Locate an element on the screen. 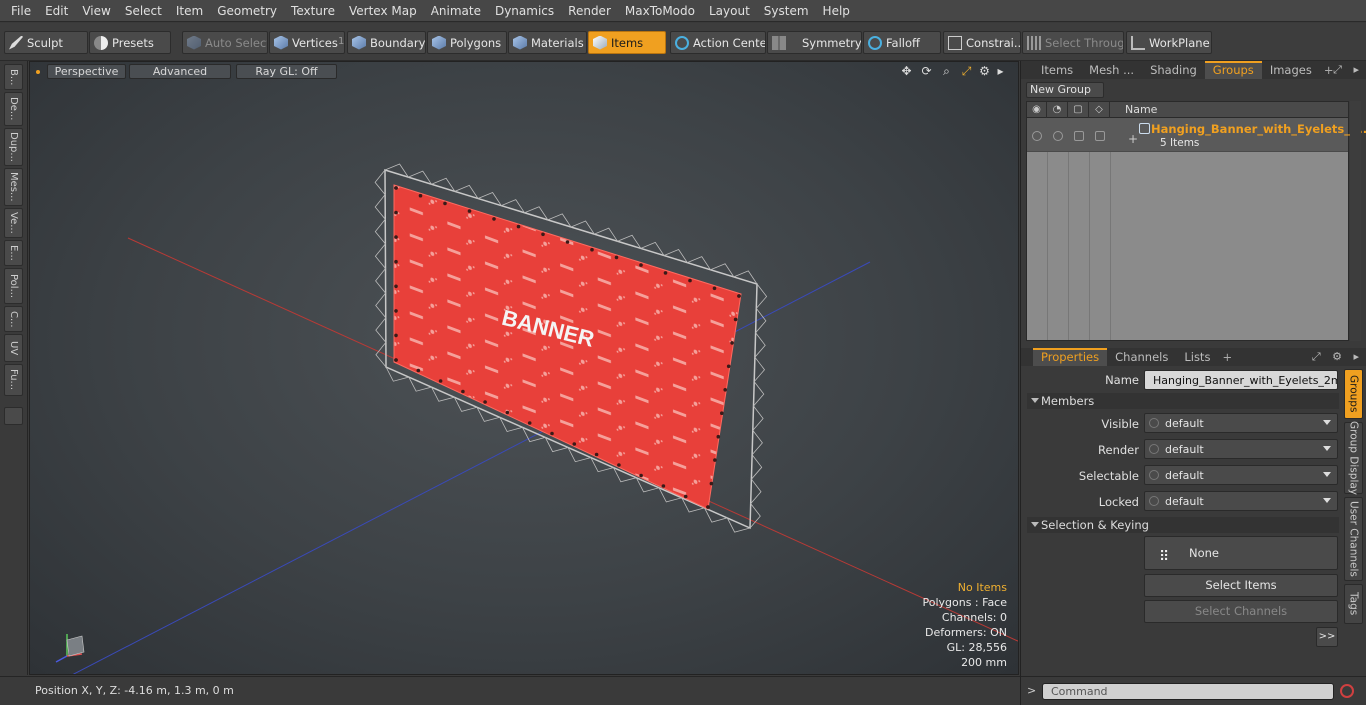  menu-vertex-map: Vertex Map is located at coordinates (383, 11).